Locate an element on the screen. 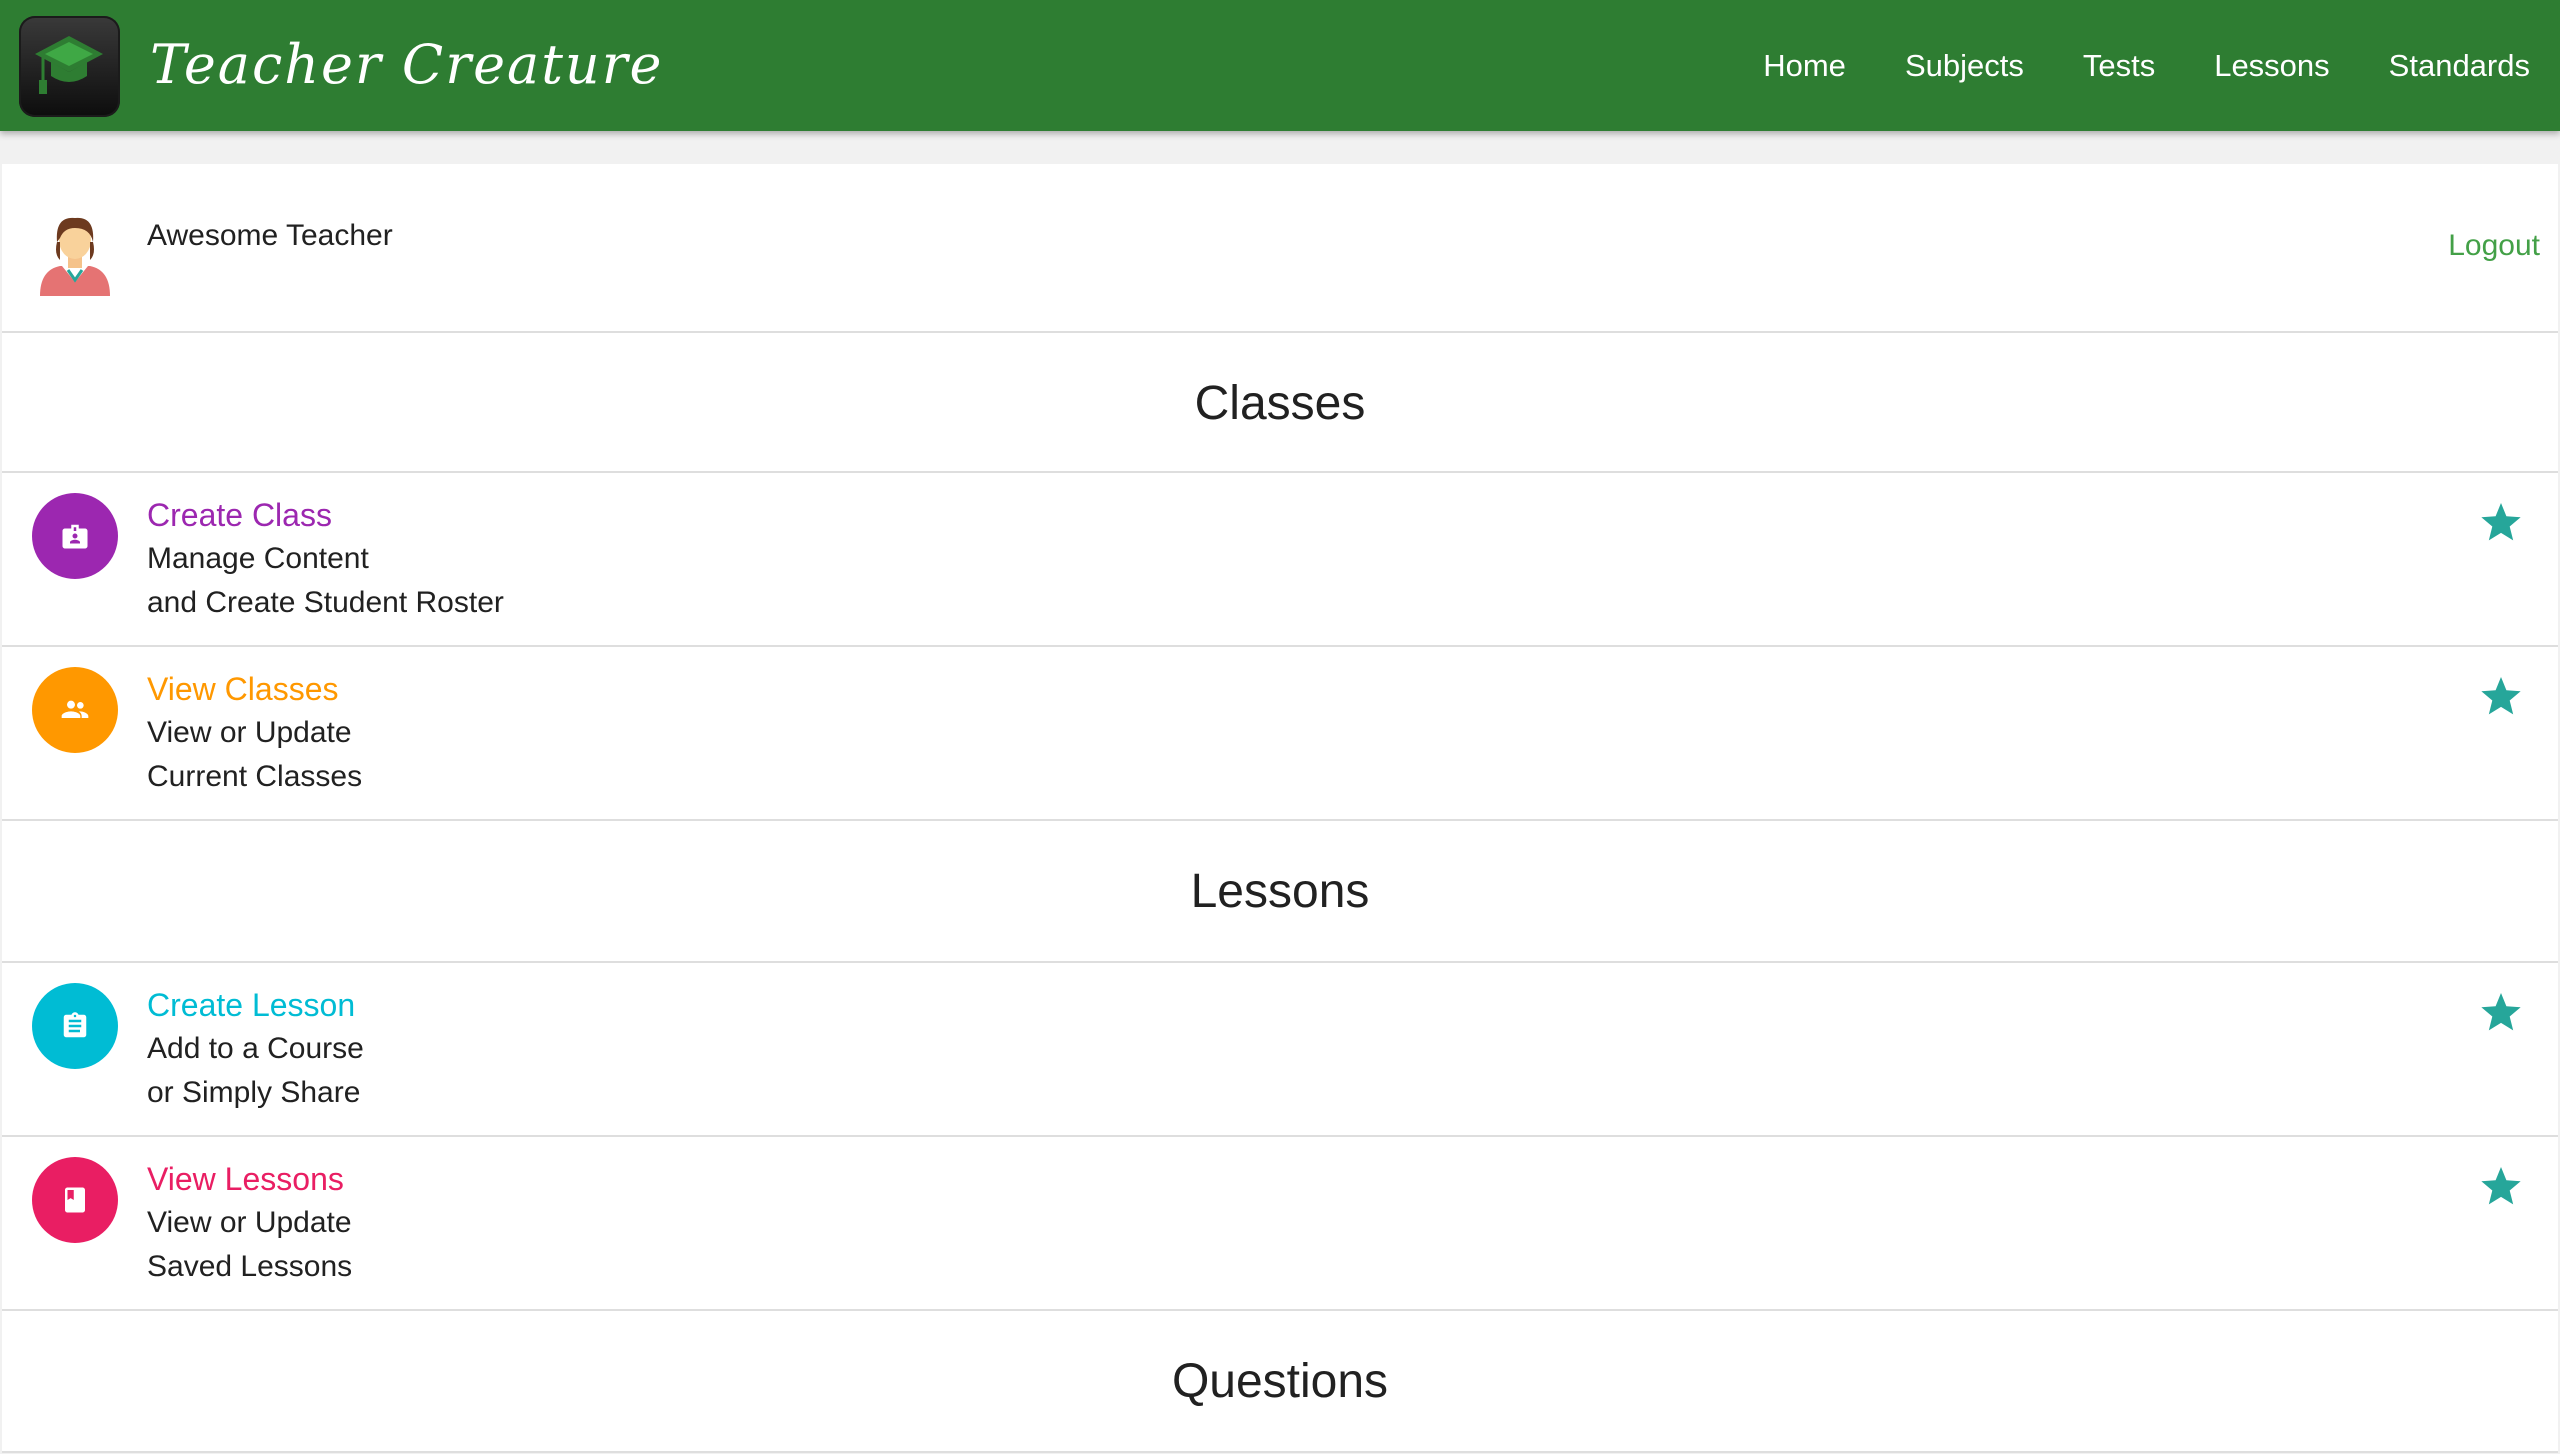 The image size is (2560, 1454). nav-standards: Standards is located at coordinates (2459, 66).